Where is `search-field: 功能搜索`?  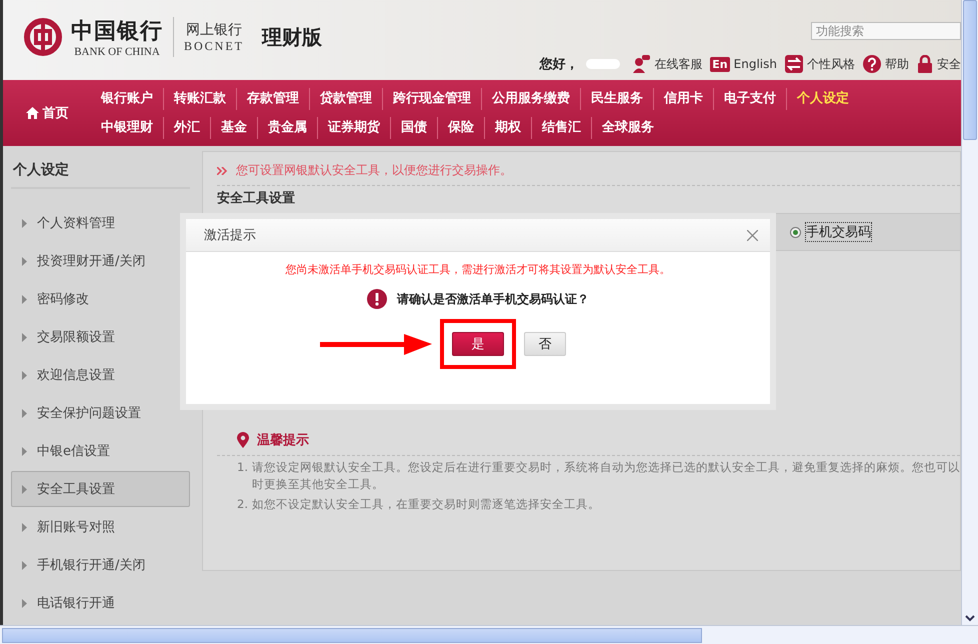 search-field: 功能搜索 is located at coordinates (886, 31).